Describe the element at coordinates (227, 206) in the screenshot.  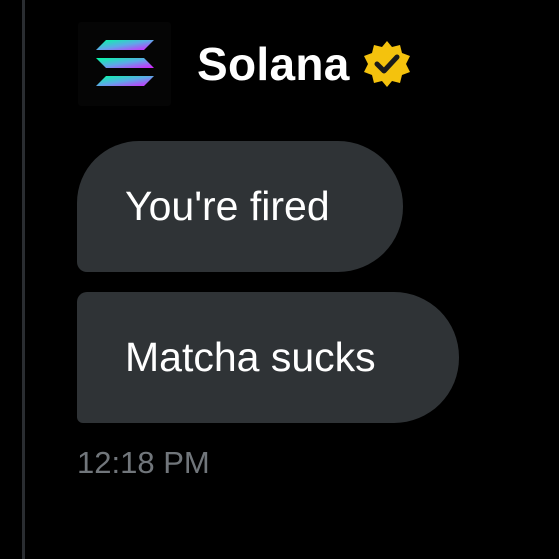
I see `message-text: You're fired` at that location.